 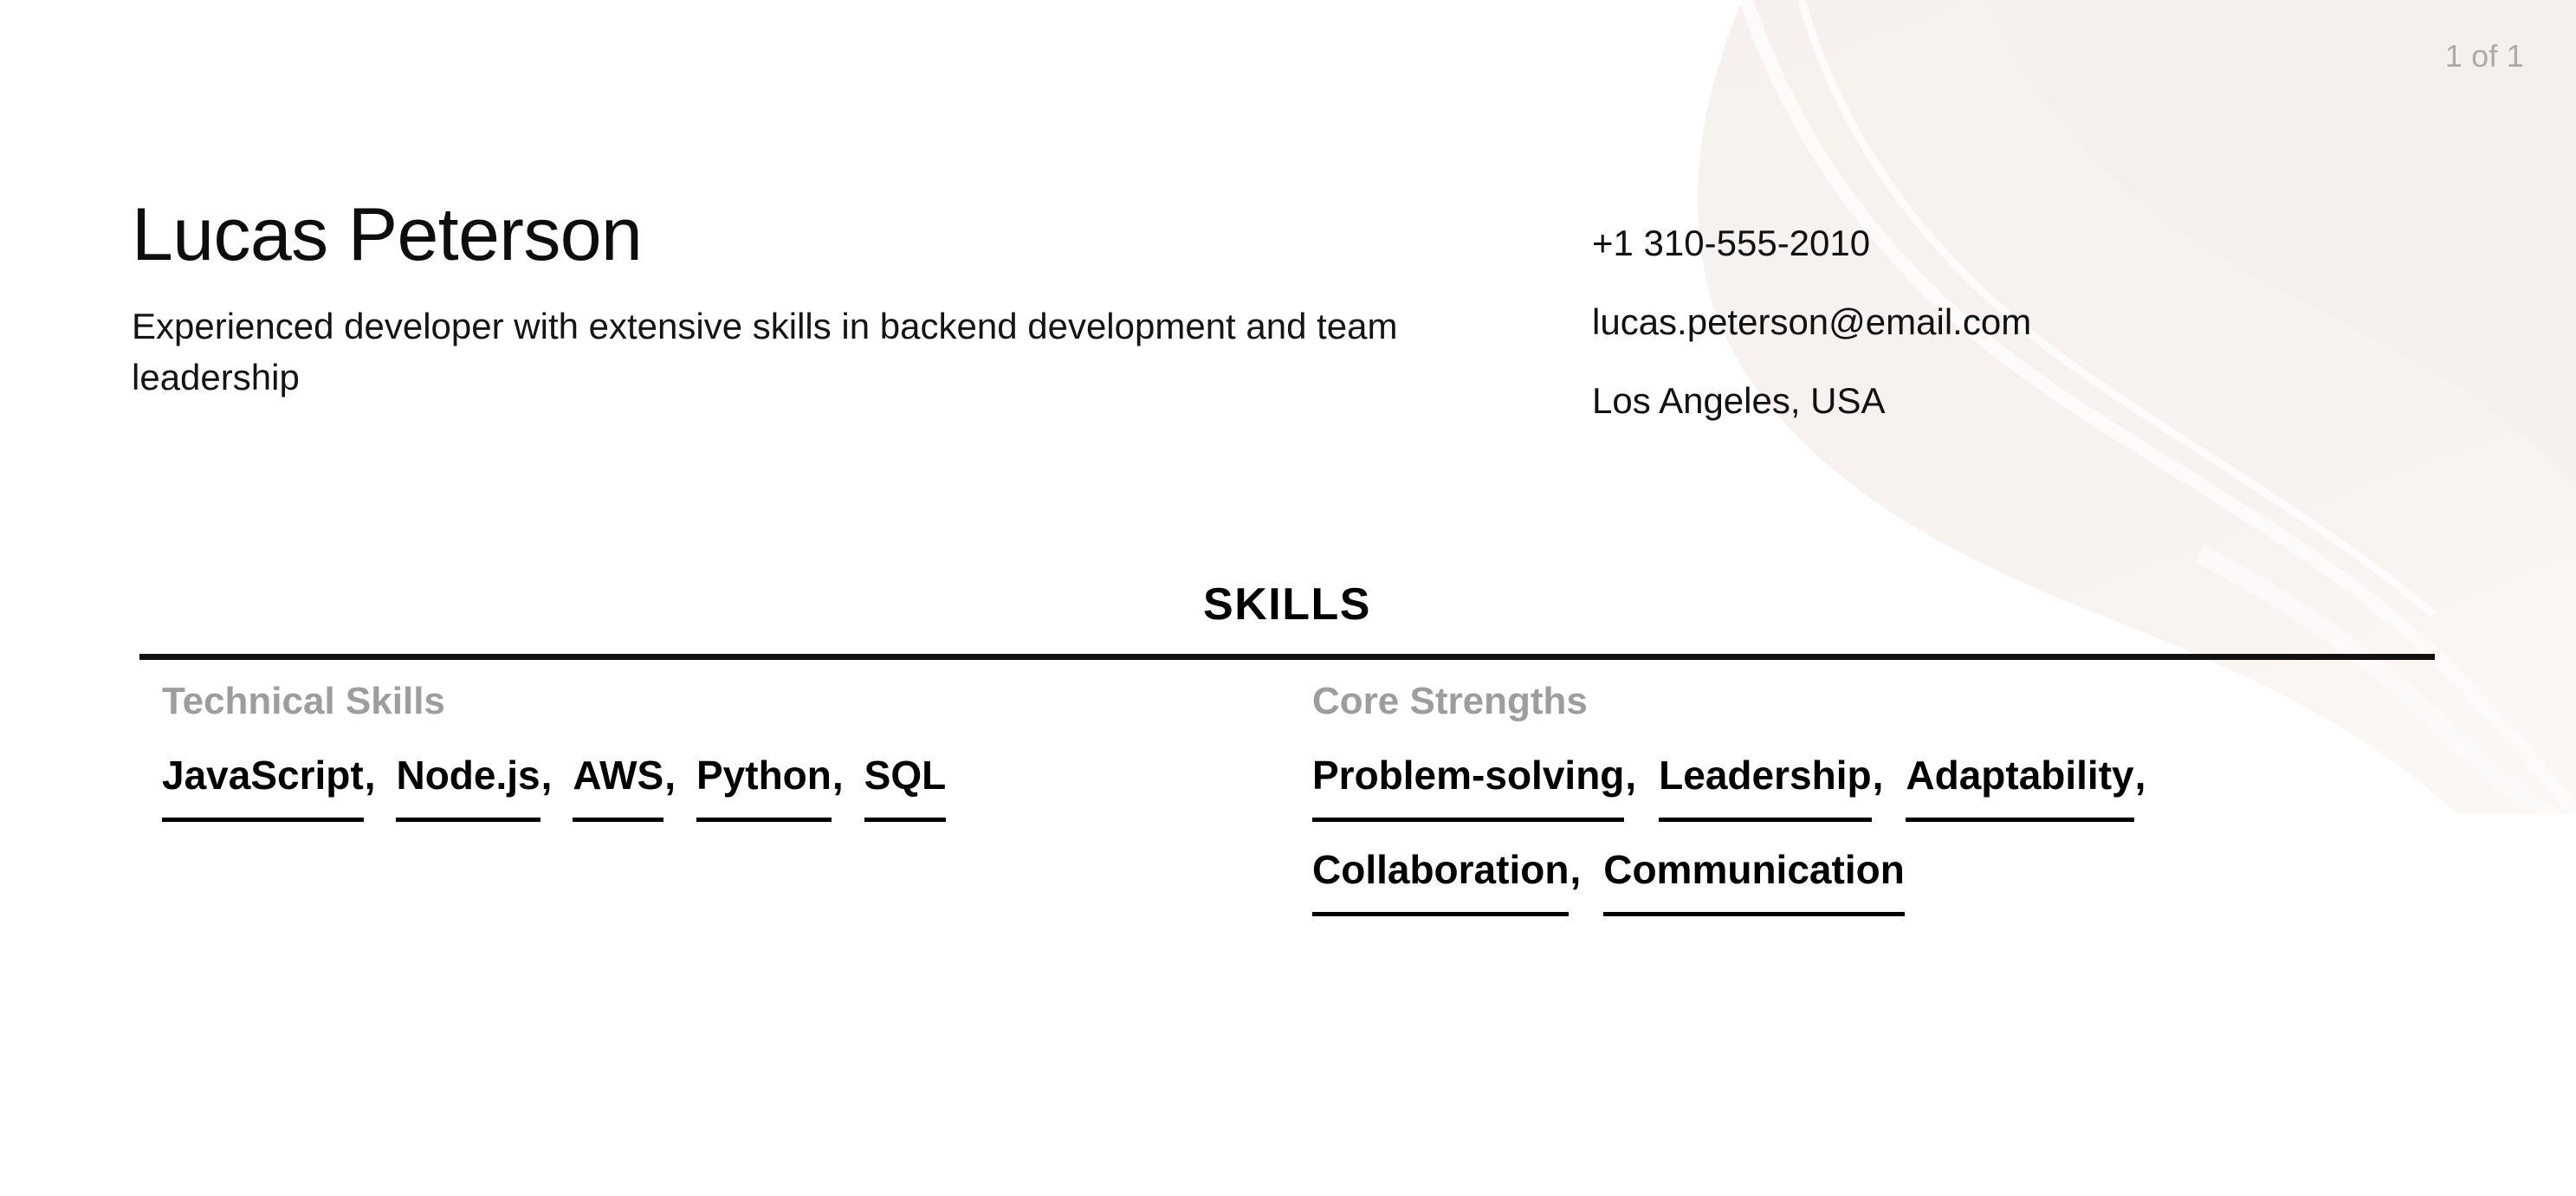 I want to click on skill-item: Python,, so click(x=770, y=788).